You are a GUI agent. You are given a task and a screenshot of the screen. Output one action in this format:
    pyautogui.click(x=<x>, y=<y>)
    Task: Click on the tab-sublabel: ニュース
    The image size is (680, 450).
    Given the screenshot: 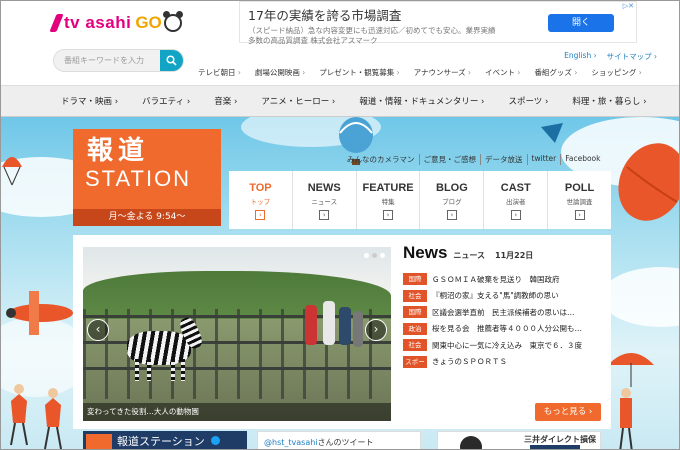 What is the action you would take?
    pyautogui.click(x=324, y=202)
    